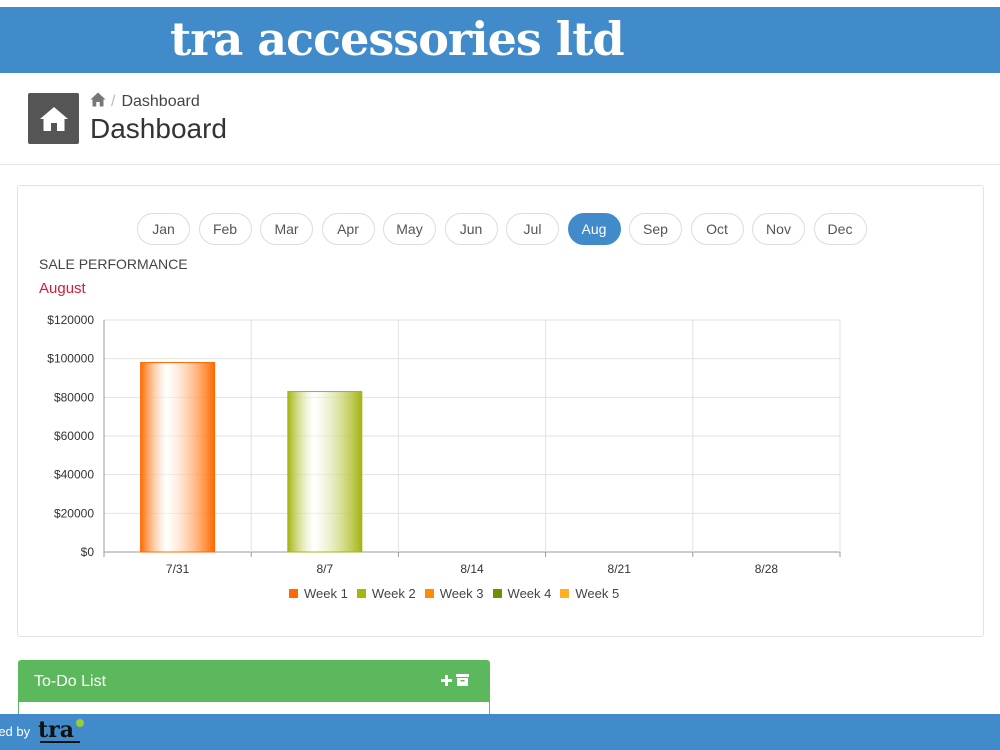 The image size is (1000, 750). Describe the element at coordinates (158, 128) in the screenshot. I see `page-title: Dashboard` at that location.